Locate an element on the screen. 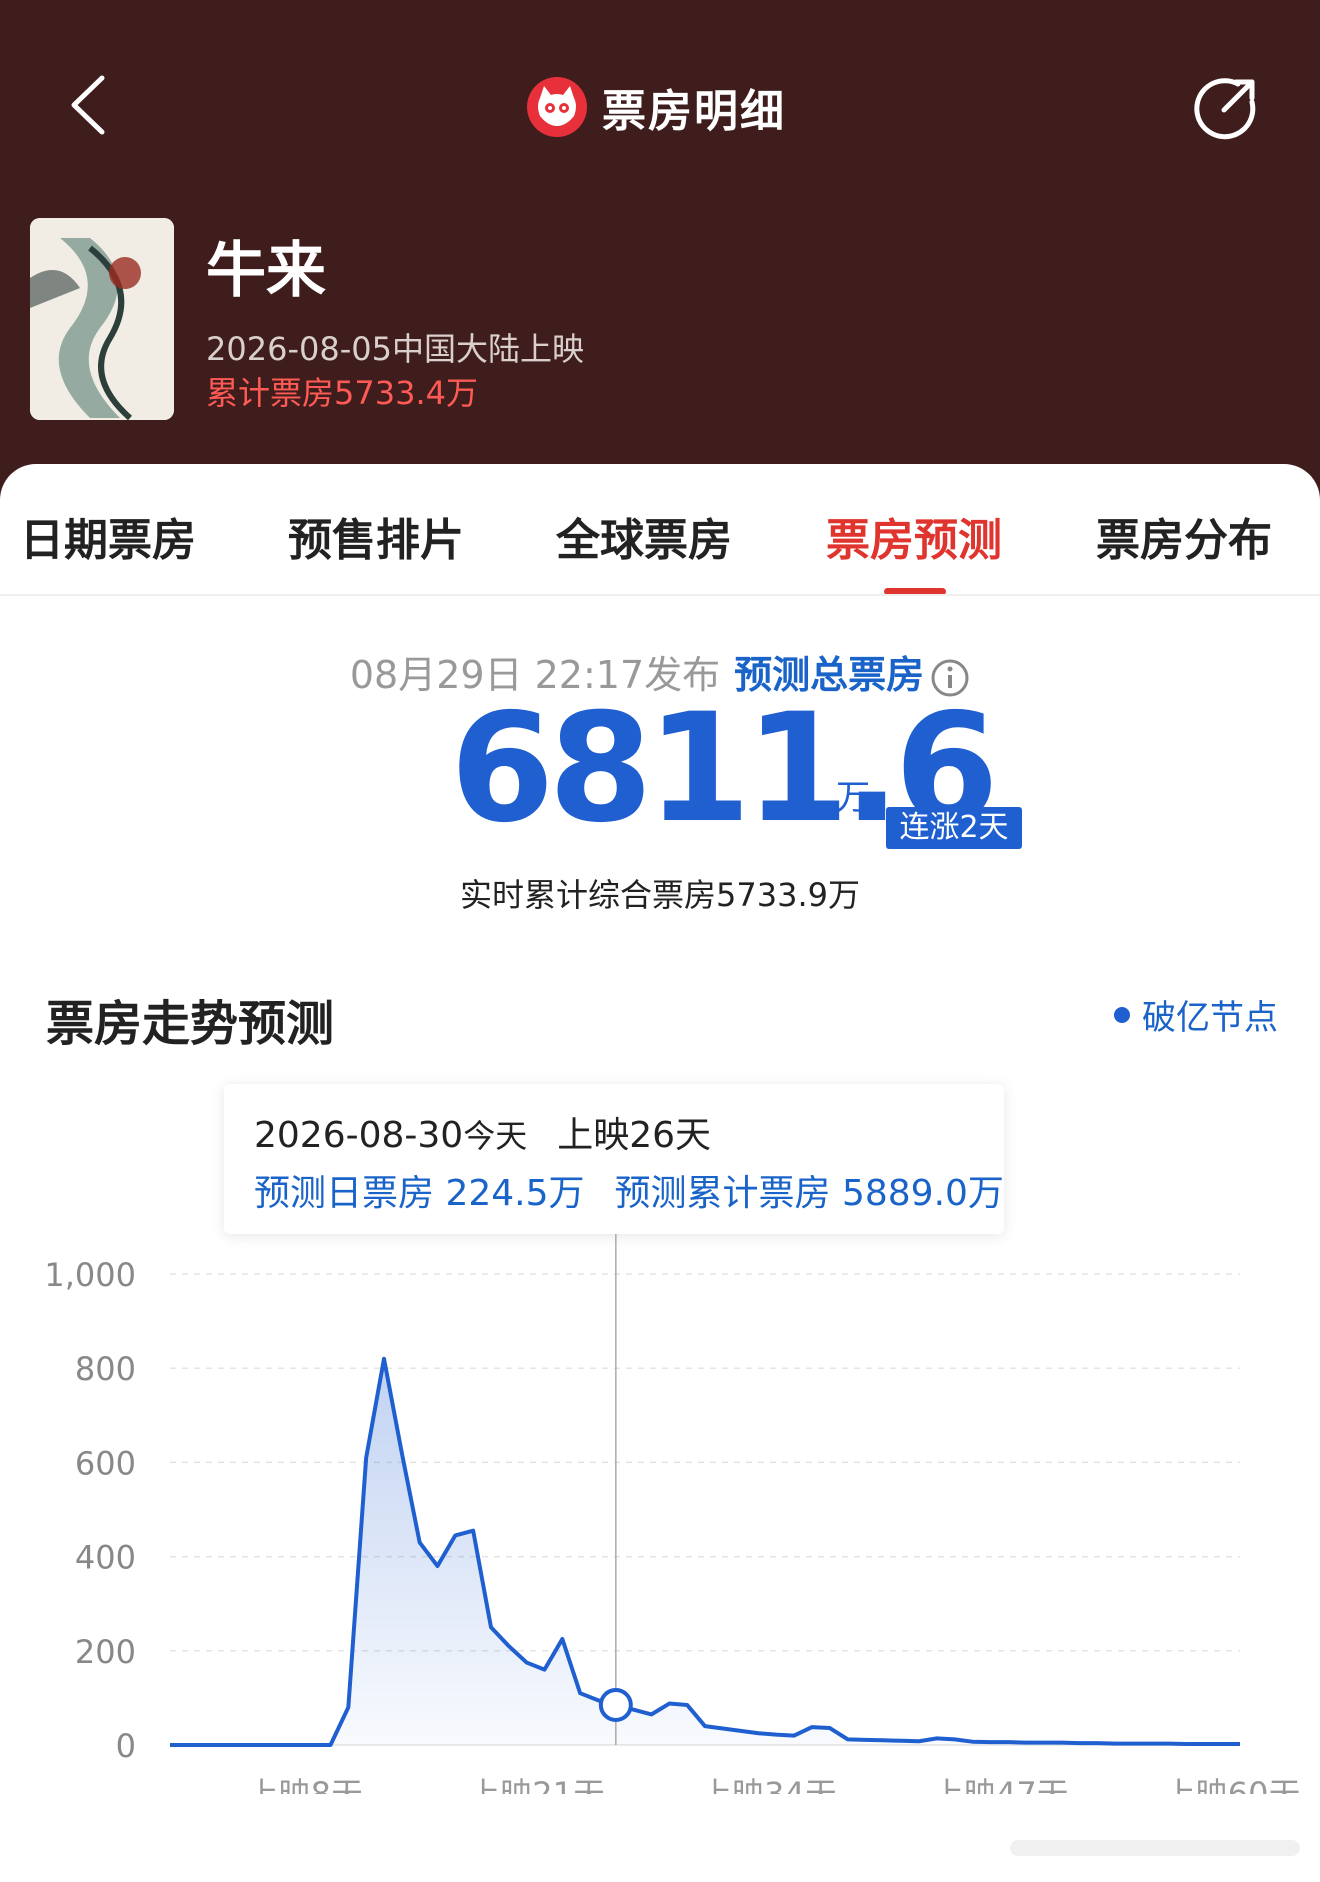 This screenshot has height=1882, width=1320. tab-forecast: 票房预测 is located at coordinates (914, 536).